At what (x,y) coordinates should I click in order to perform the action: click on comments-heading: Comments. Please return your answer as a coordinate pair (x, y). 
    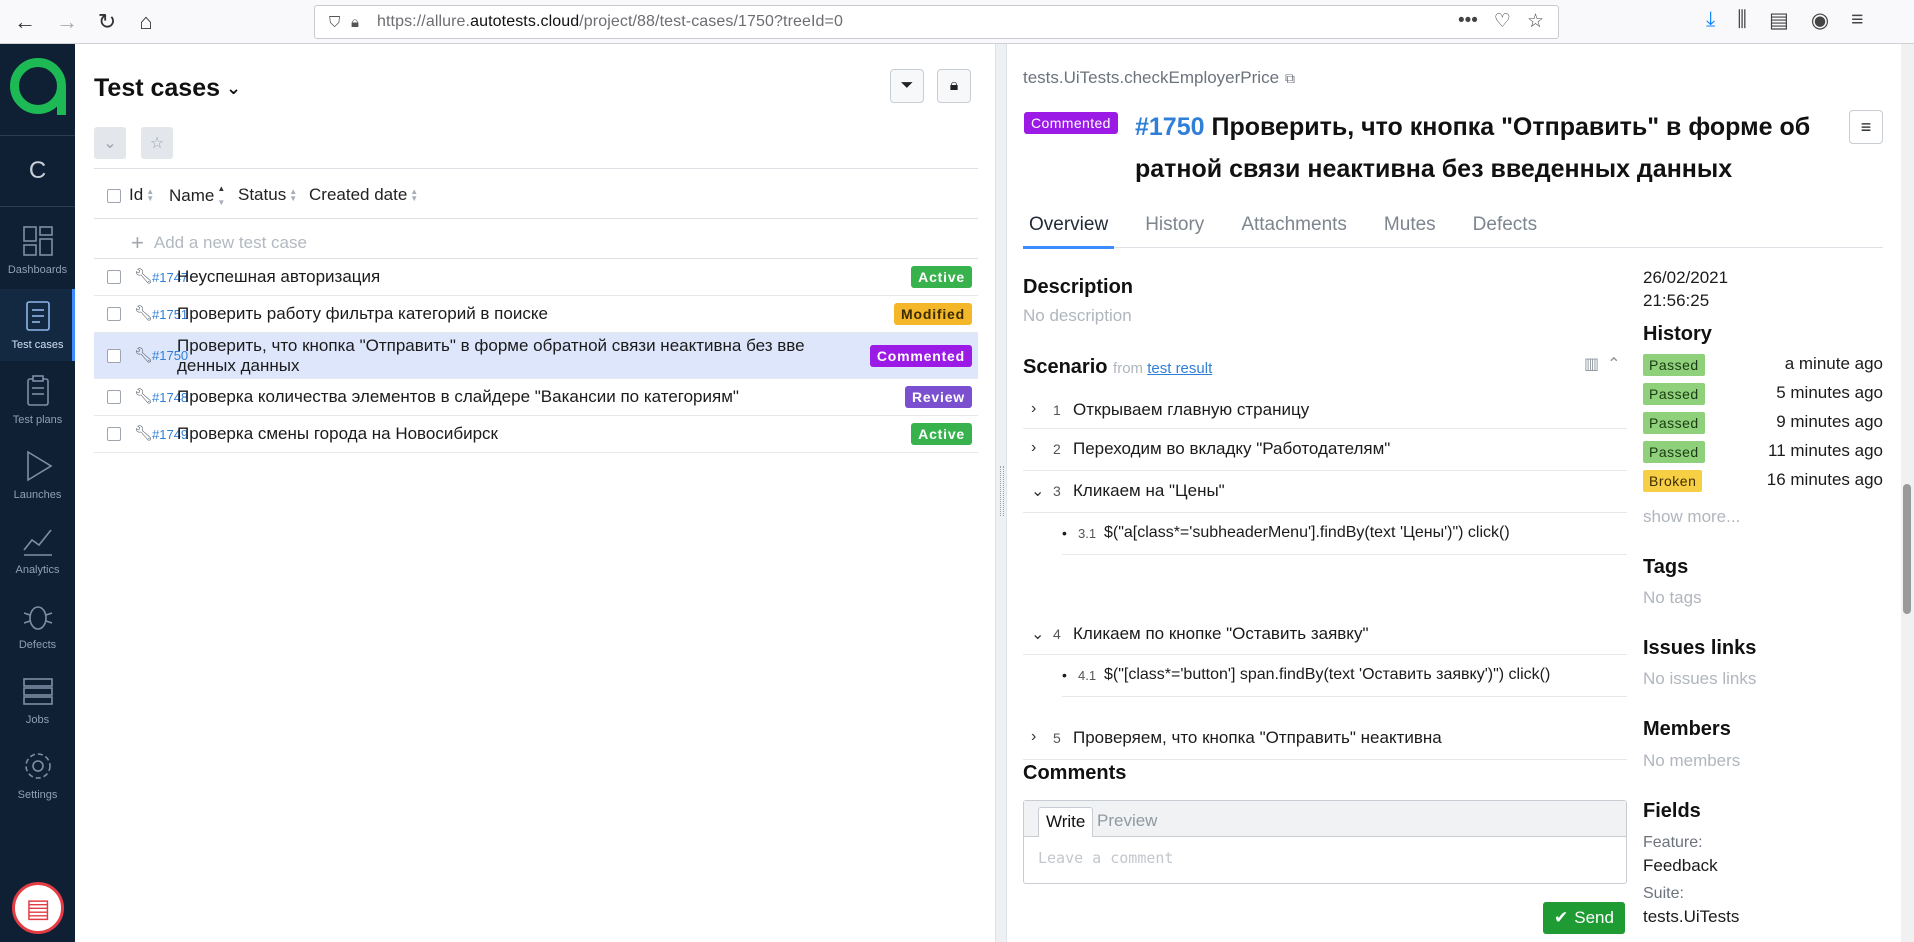
    Looking at the image, I should click on (1075, 773).